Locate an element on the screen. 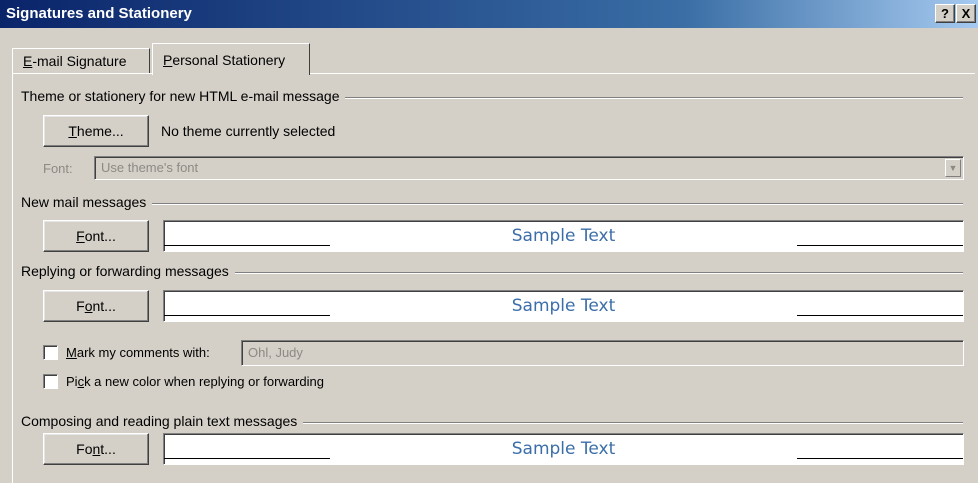  window-title: Signatures and Stationery is located at coordinates (99, 13).